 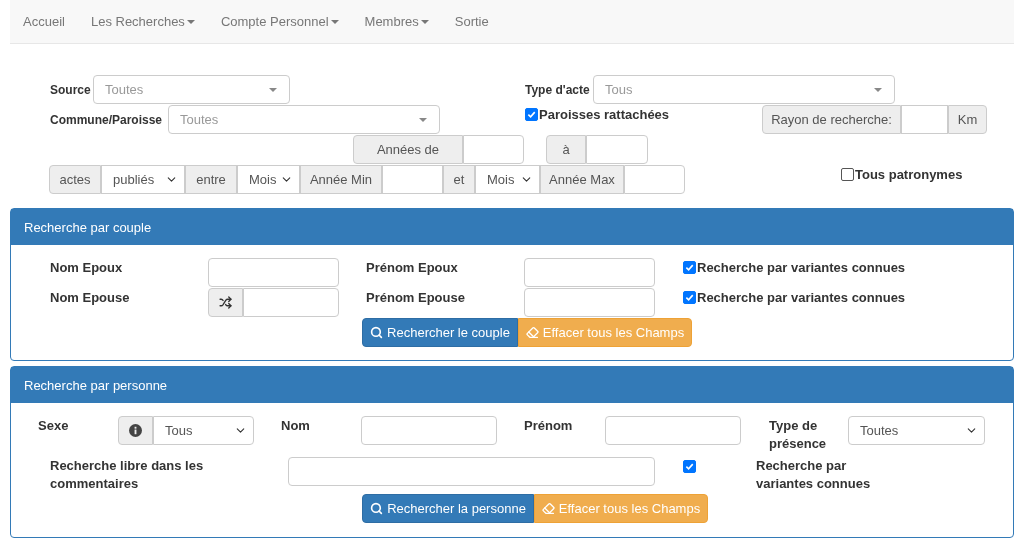 I want to click on presence-select: Toutes, so click(x=916, y=430).